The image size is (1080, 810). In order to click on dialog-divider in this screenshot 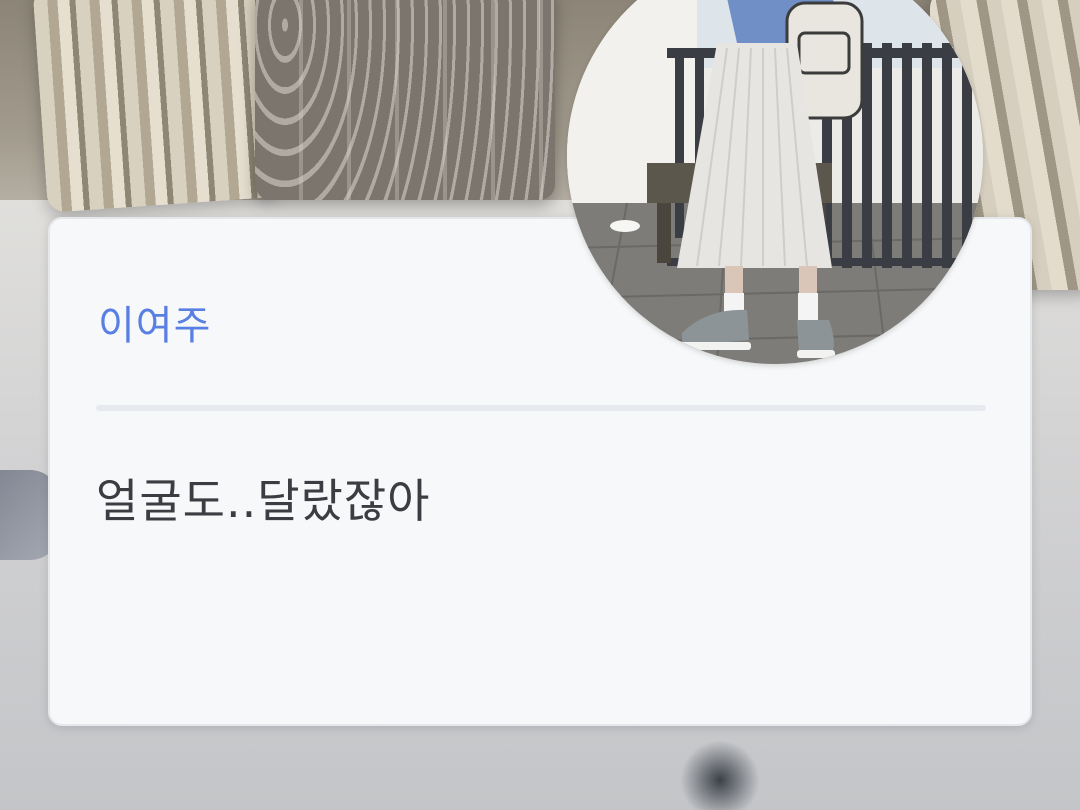, I will do `click(541, 408)`.